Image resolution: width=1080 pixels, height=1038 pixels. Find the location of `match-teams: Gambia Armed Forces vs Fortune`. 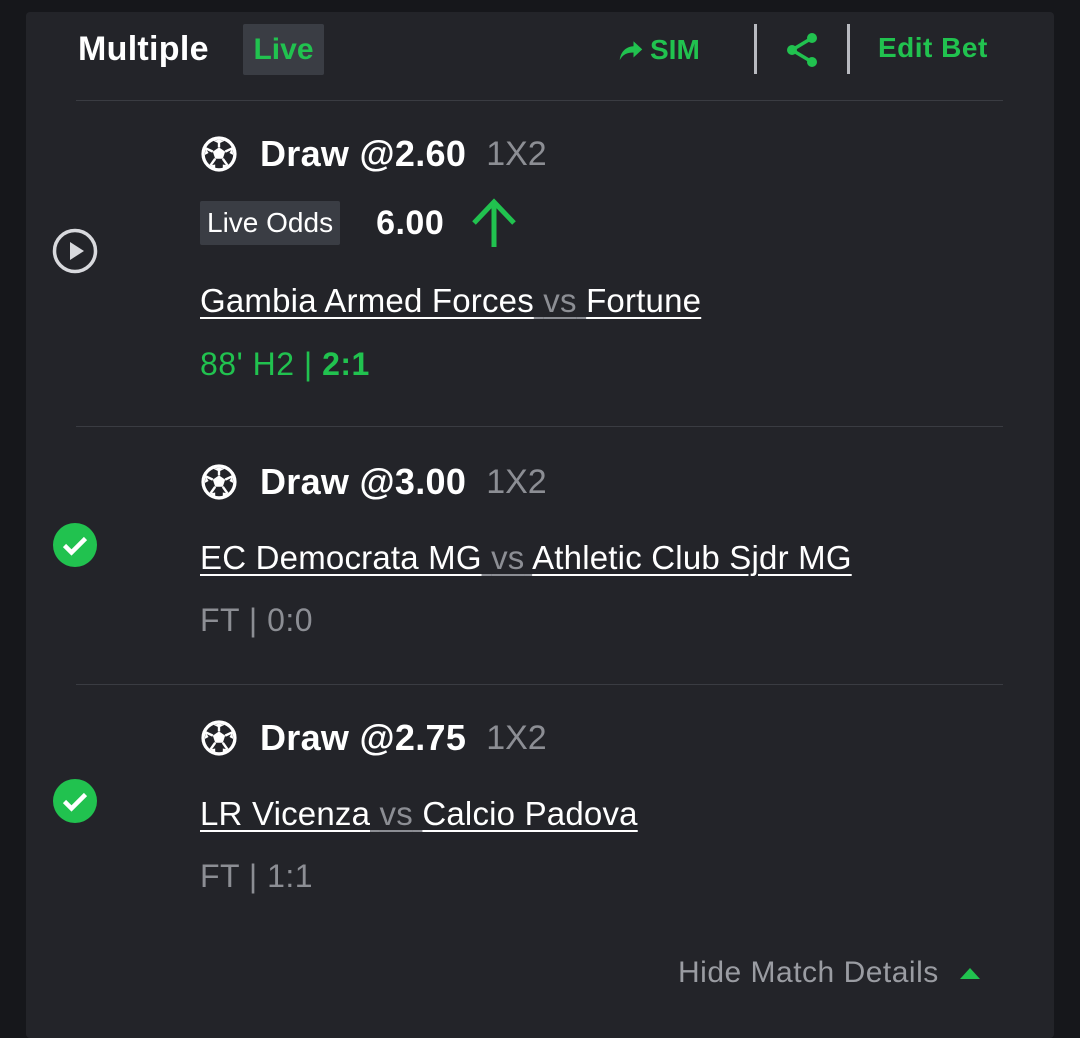

match-teams: Gambia Armed Forces vs Fortune is located at coordinates (450, 301).